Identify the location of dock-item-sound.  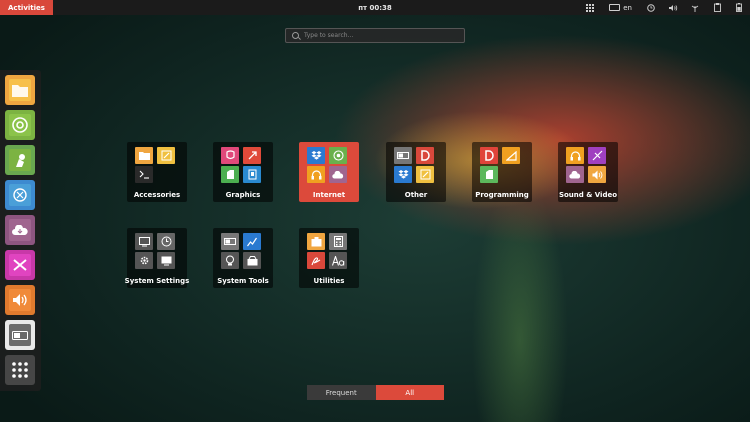
(20, 300).